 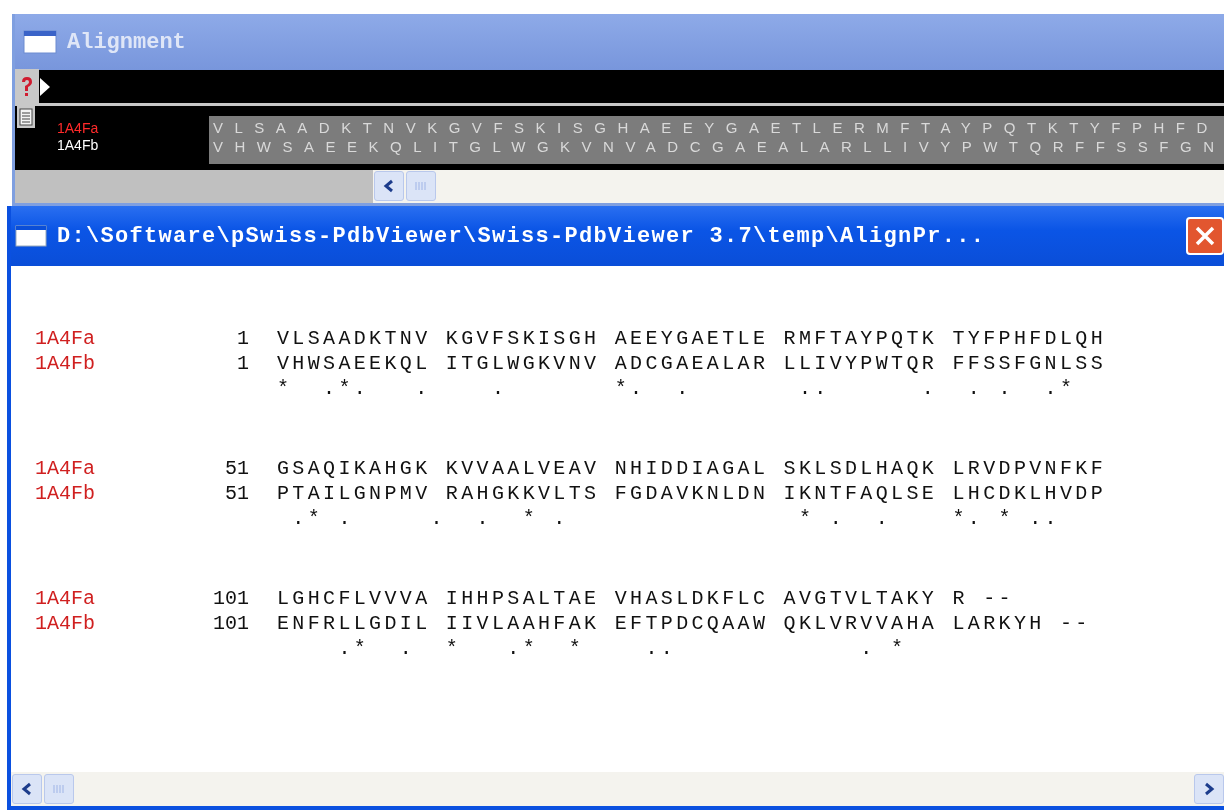 I want to click on triangle-icon, so click(x=45, y=86).